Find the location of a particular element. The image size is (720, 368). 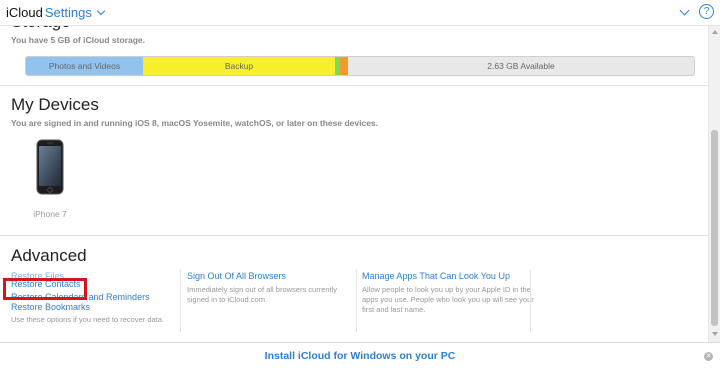

storage-segment-photos: Photos and Videos is located at coordinates (84, 66).